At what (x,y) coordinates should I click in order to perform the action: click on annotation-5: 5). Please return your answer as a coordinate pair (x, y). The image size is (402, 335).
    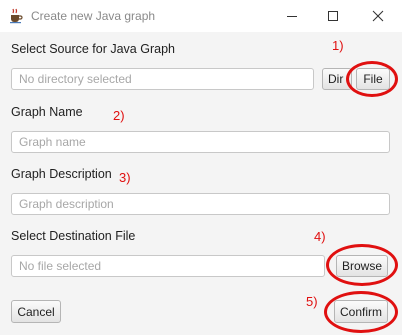
    Looking at the image, I should click on (312, 301).